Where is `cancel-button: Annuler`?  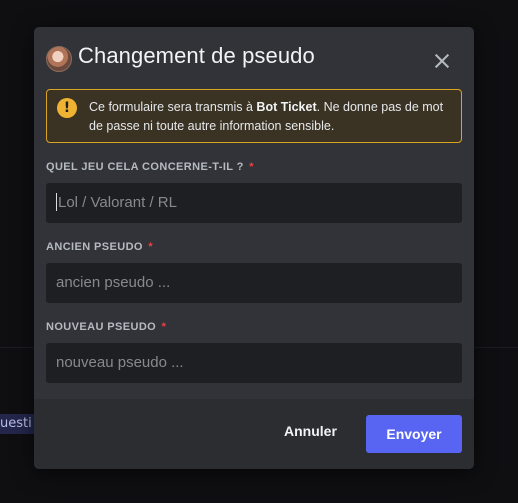 cancel-button: Annuler is located at coordinates (310, 431).